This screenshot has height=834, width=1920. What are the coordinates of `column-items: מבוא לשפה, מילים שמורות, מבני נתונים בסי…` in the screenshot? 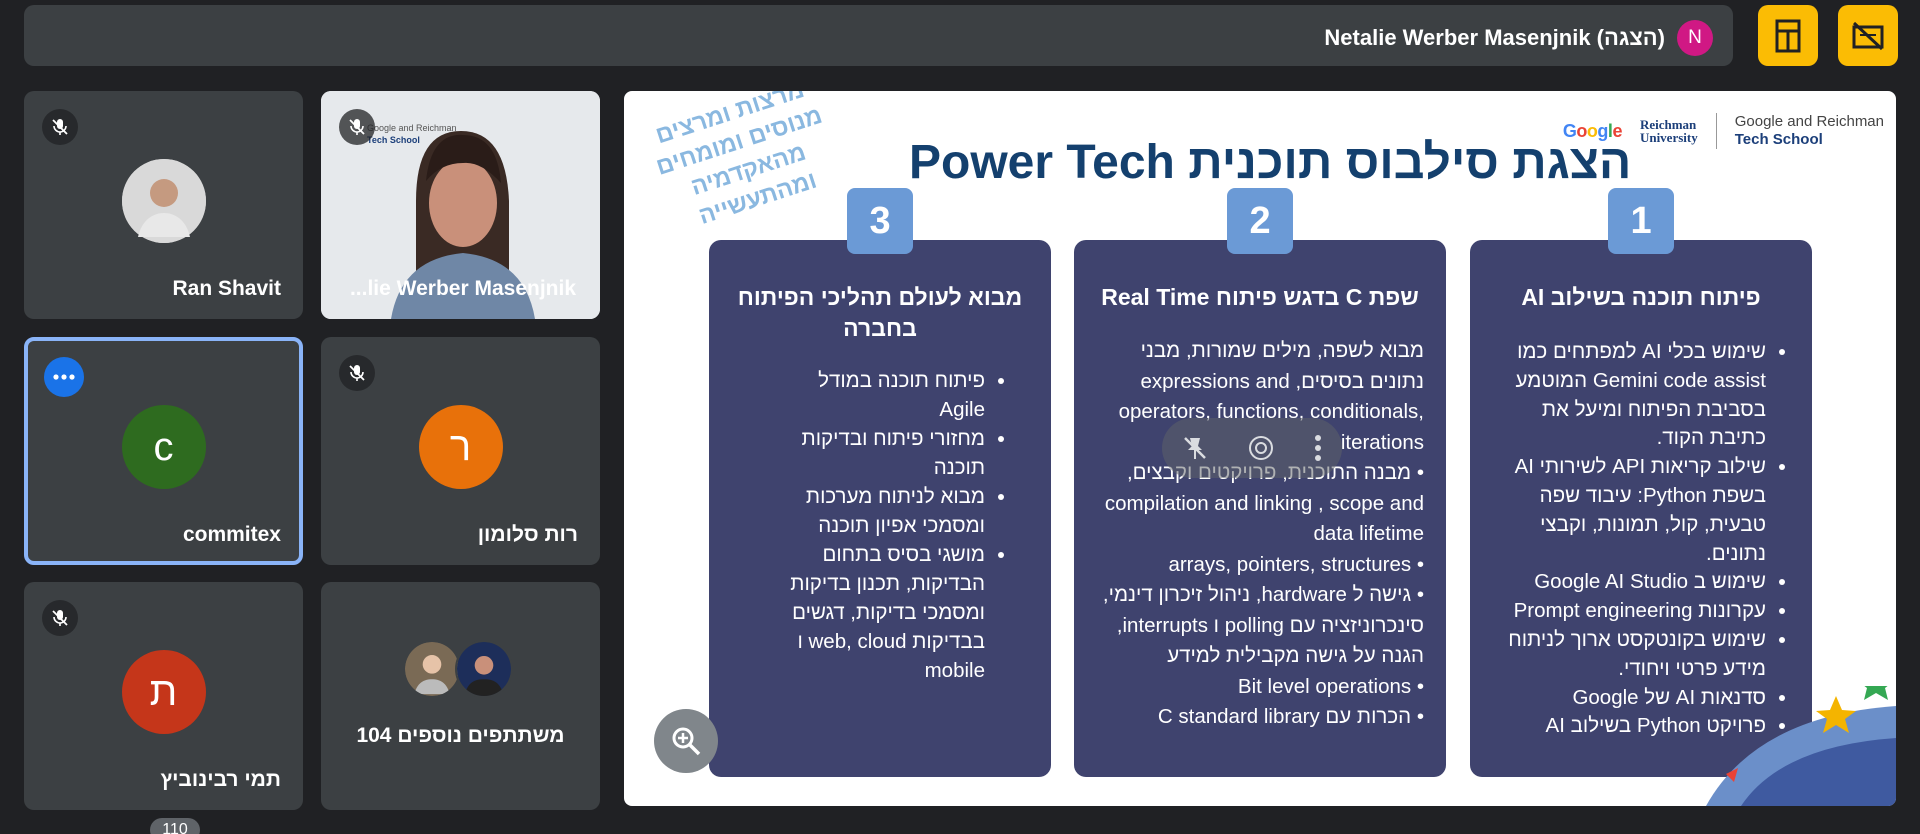 It's located at (1257, 534).